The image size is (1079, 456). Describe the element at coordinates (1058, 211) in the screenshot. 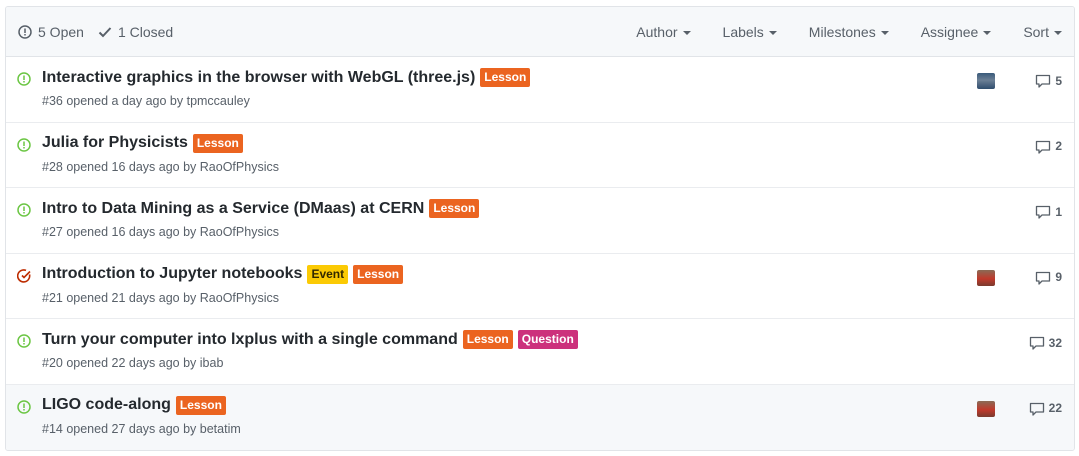

I see `comment-count: 1` at that location.